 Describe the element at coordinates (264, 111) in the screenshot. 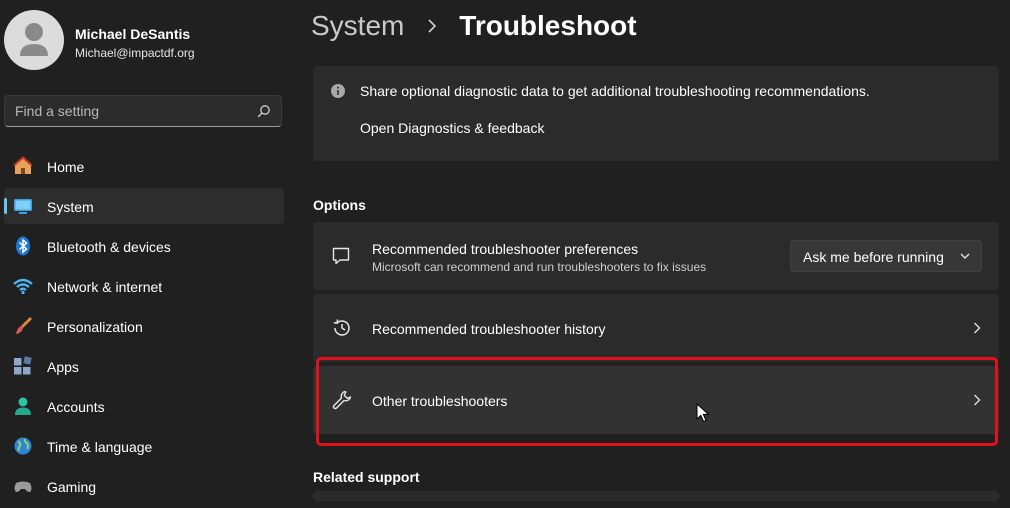

I see `search-icon` at that location.